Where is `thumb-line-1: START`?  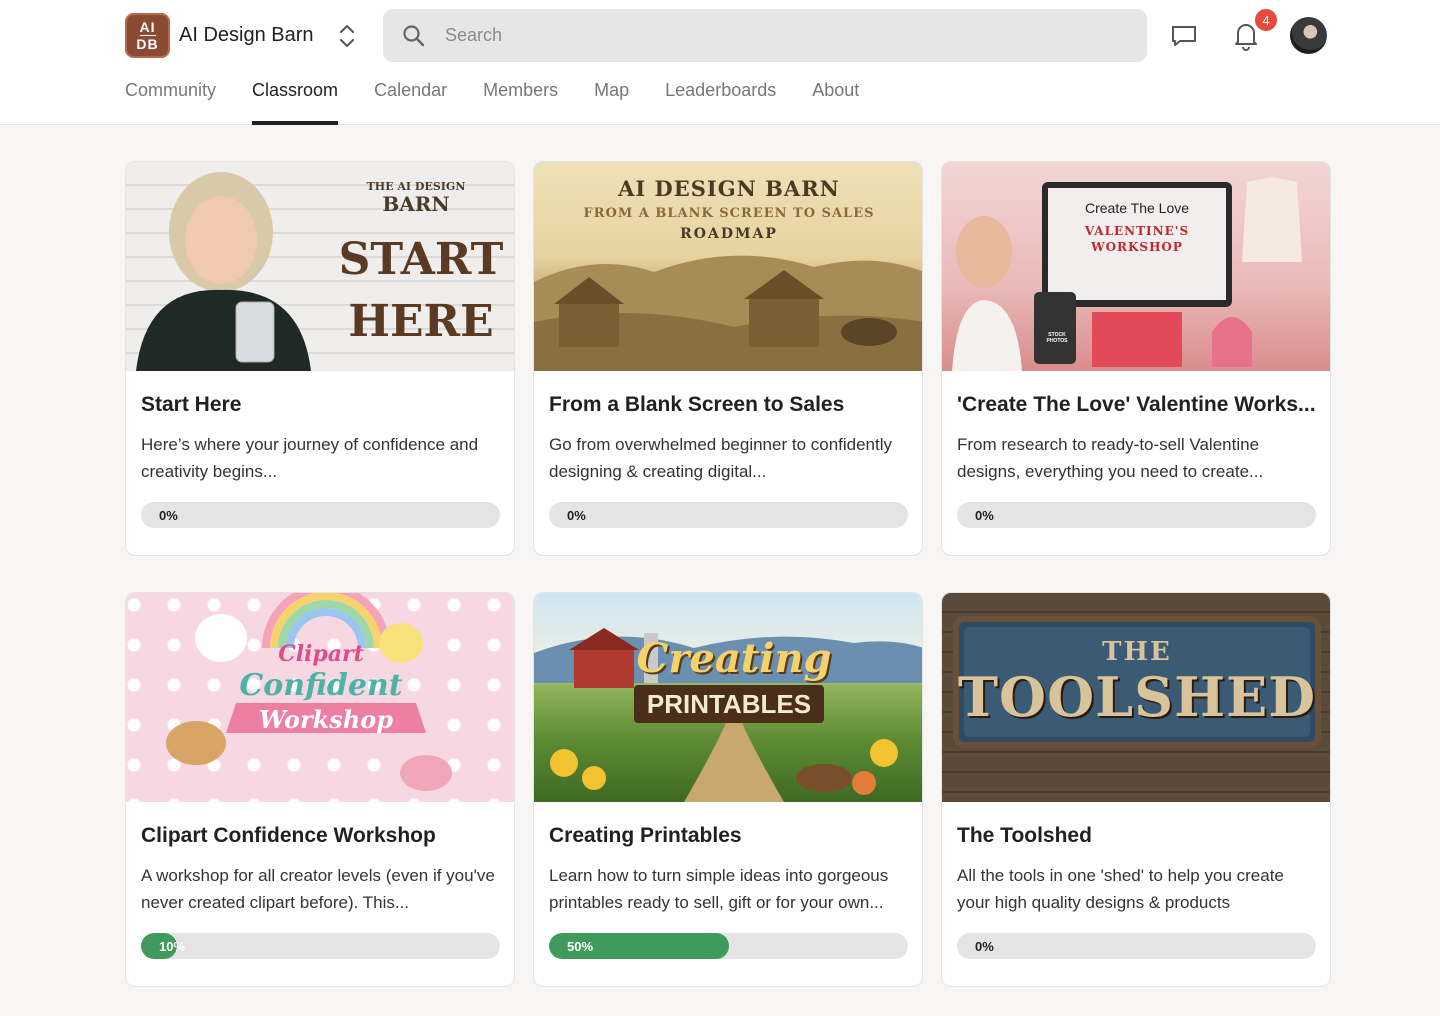
thumb-line-1: START is located at coordinates (421, 259).